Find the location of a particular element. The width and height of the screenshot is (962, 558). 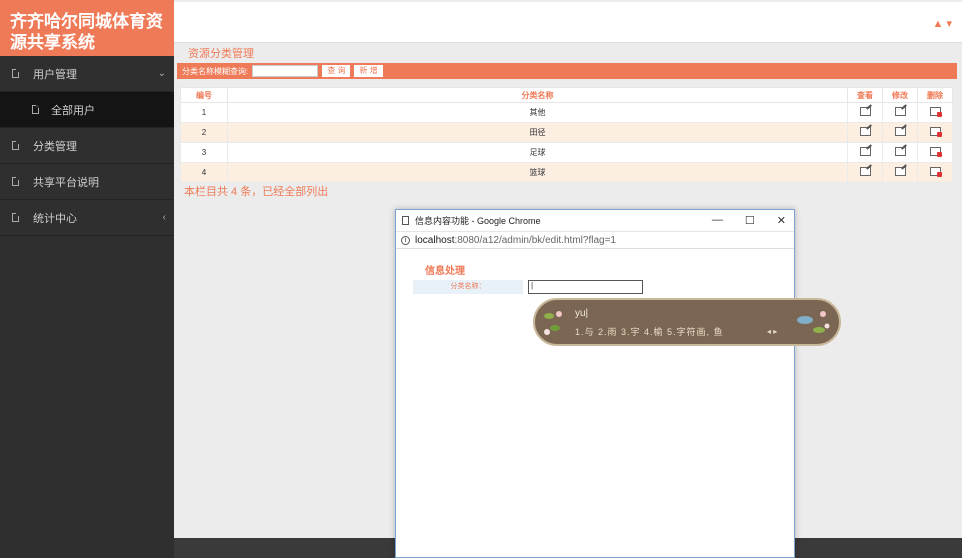

table-row: 3 足球 is located at coordinates (566, 152).